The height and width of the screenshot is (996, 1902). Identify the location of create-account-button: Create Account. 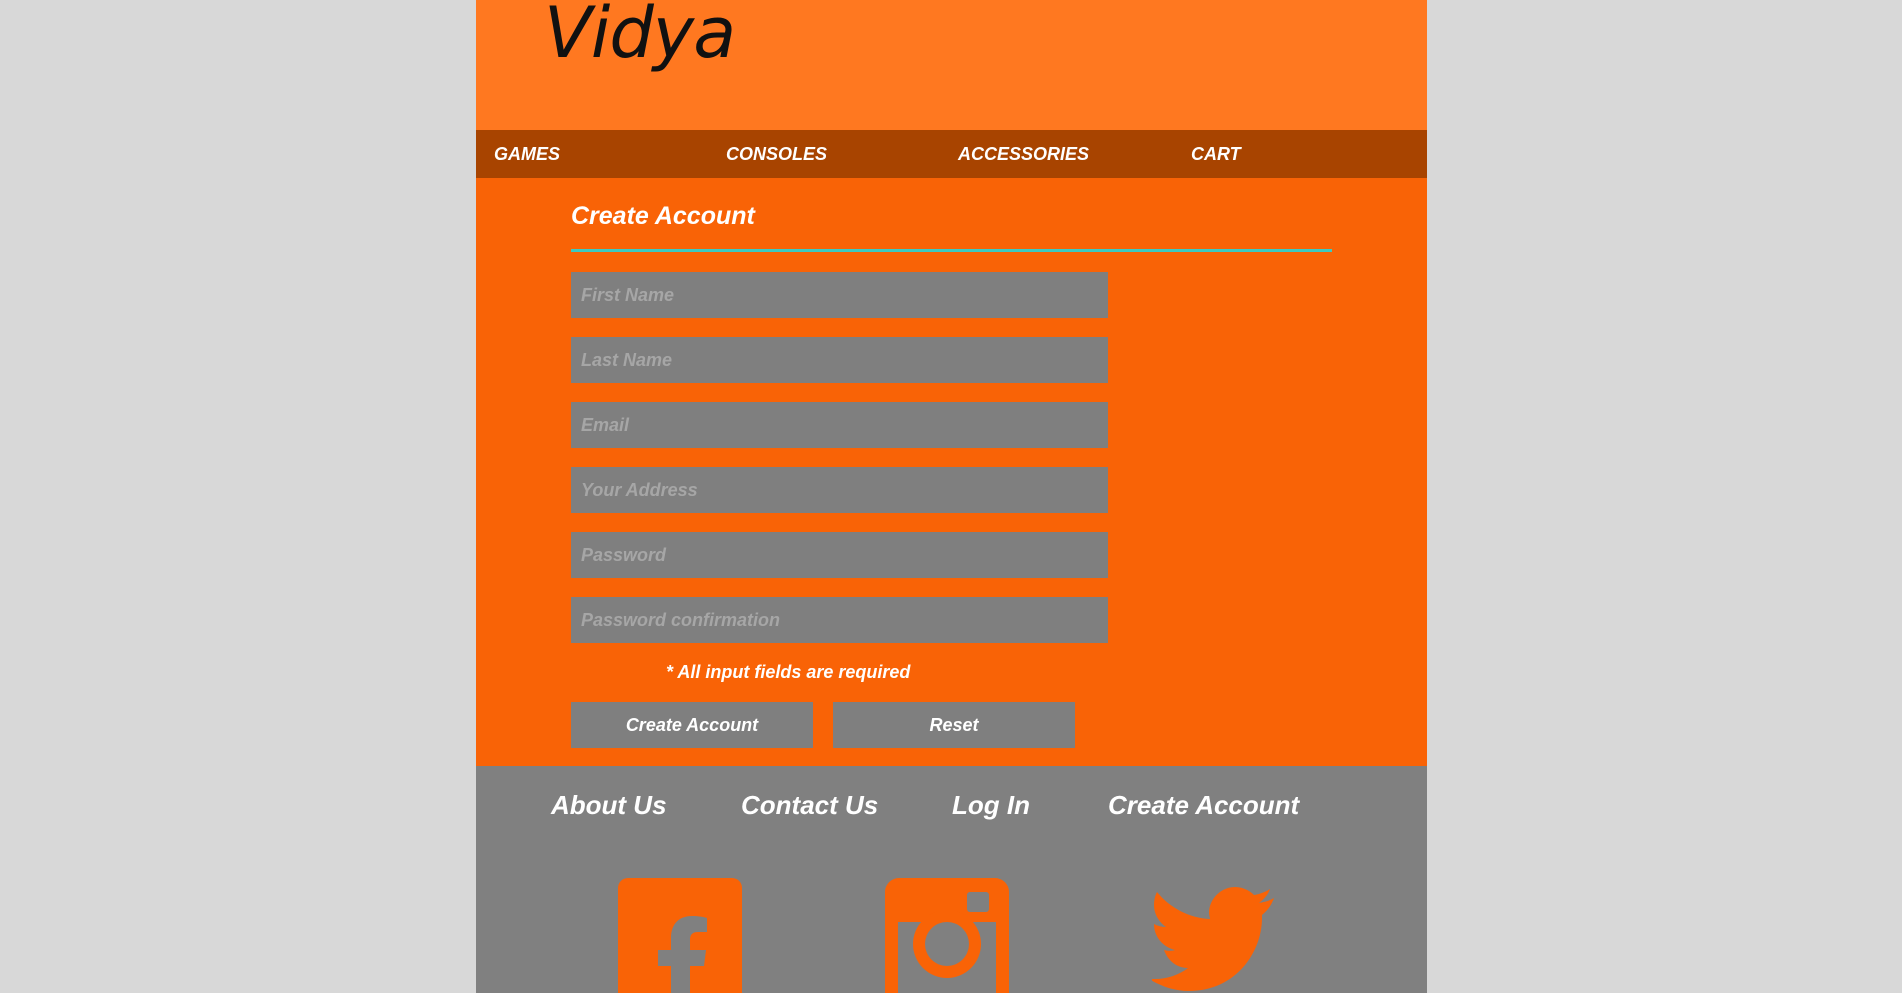
(692, 725).